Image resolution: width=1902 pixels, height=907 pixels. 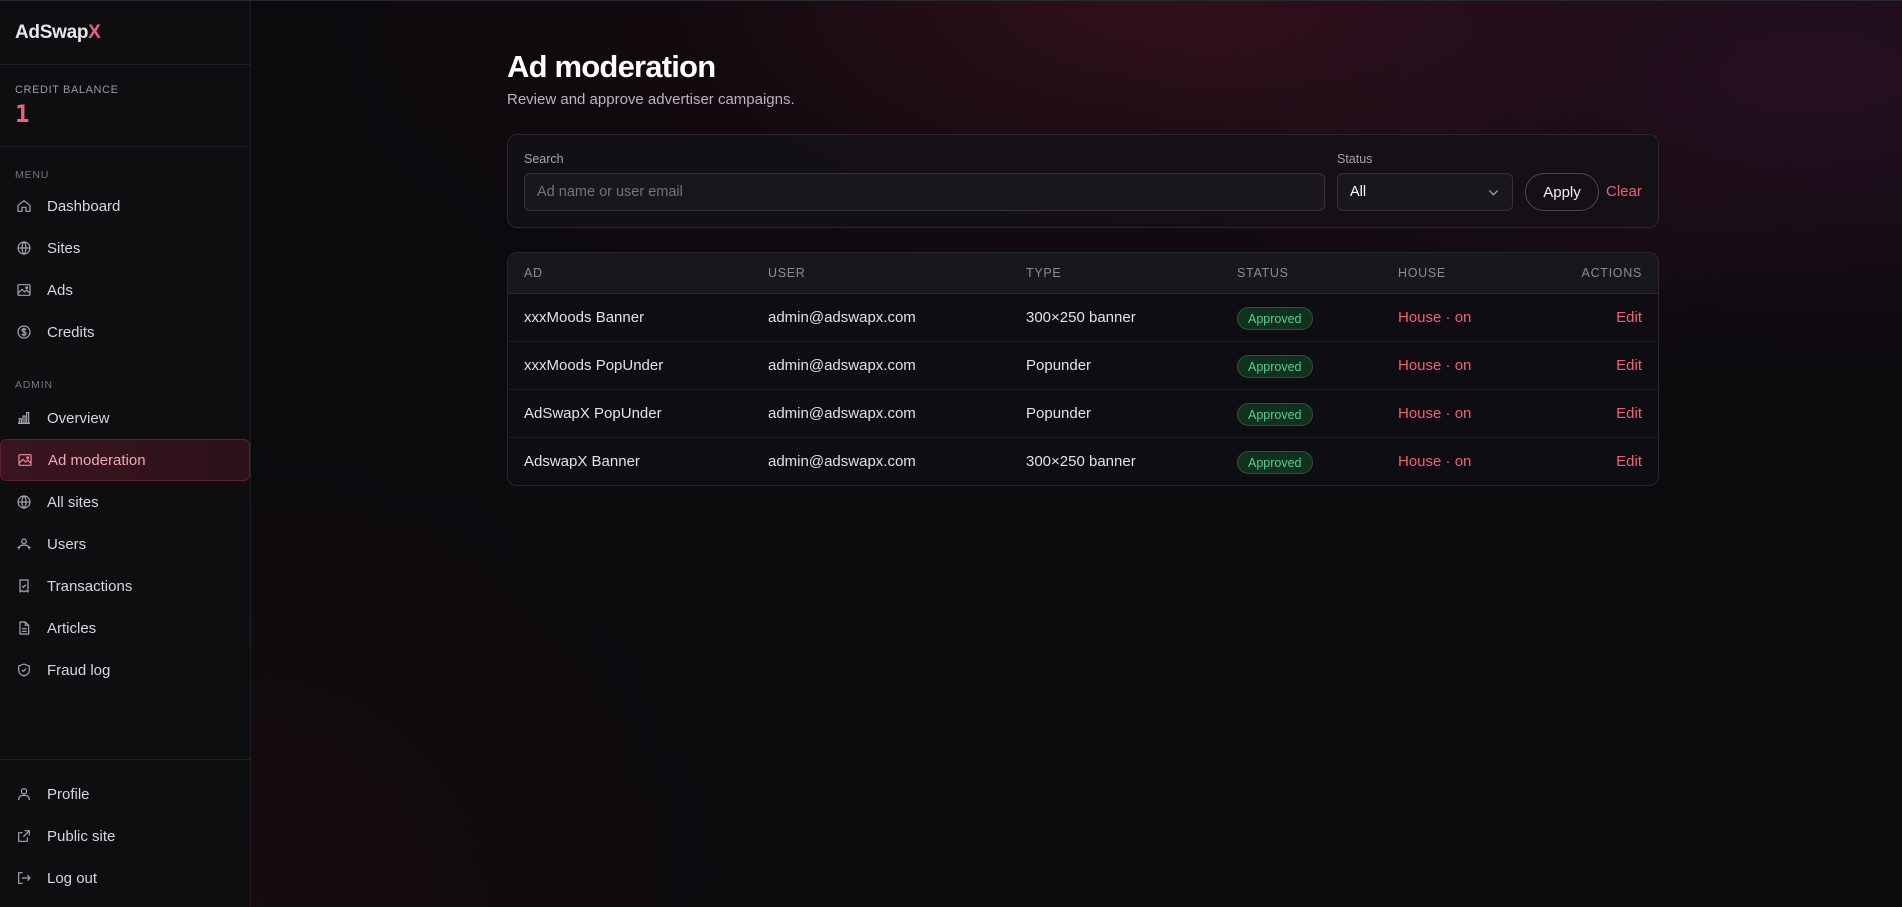 What do you see at coordinates (67, 544) in the screenshot?
I see `sidebar-item-label: Users` at bounding box center [67, 544].